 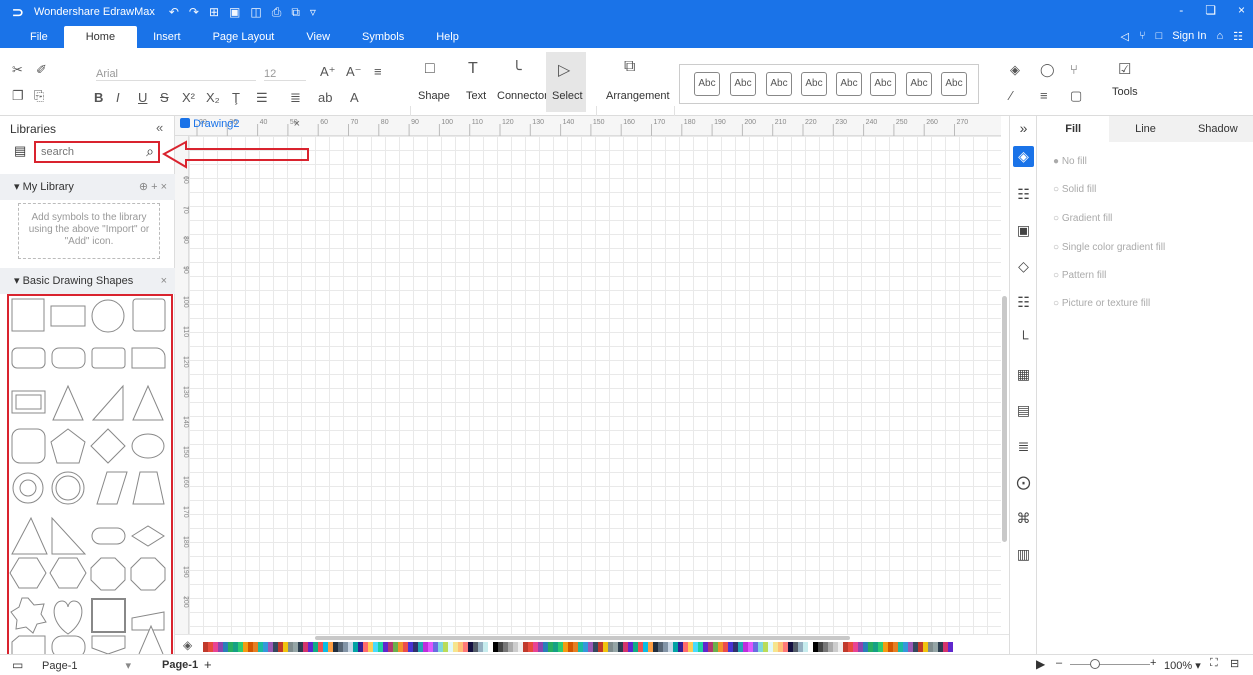 What do you see at coordinates (1047, 70) in the screenshot?
I see `shape-outline-icon: ◯` at bounding box center [1047, 70].